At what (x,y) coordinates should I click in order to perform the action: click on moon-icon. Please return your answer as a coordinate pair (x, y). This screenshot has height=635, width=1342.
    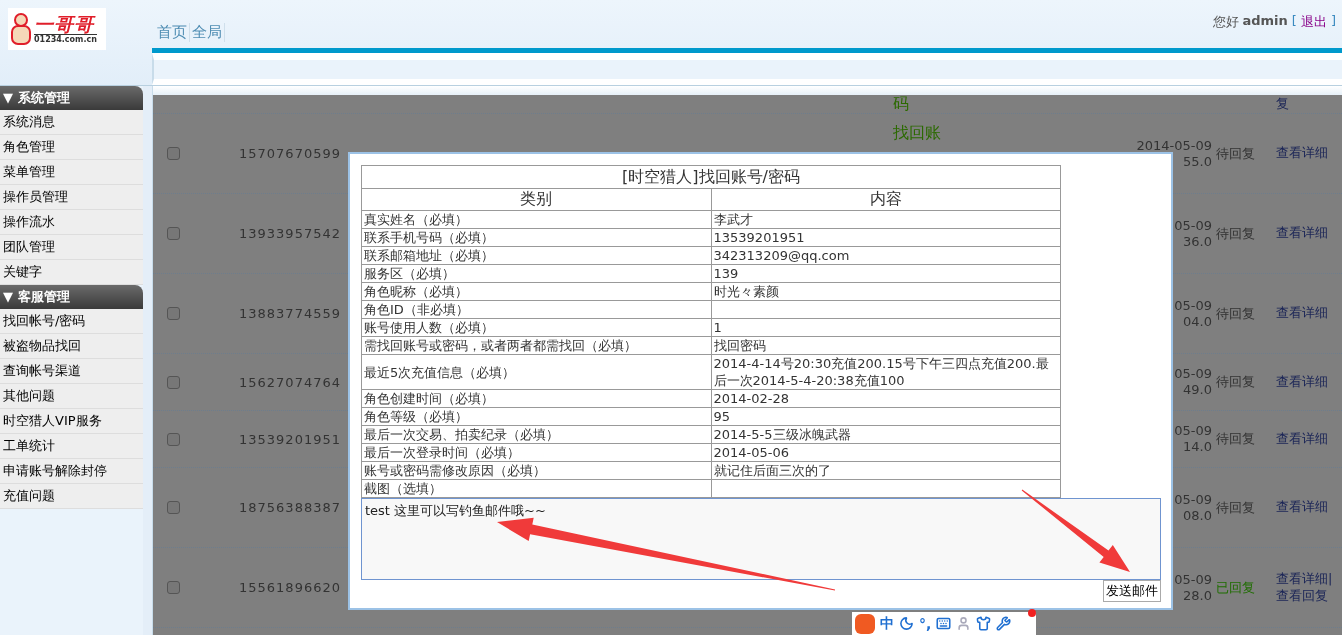
    Looking at the image, I should click on (906, 623).